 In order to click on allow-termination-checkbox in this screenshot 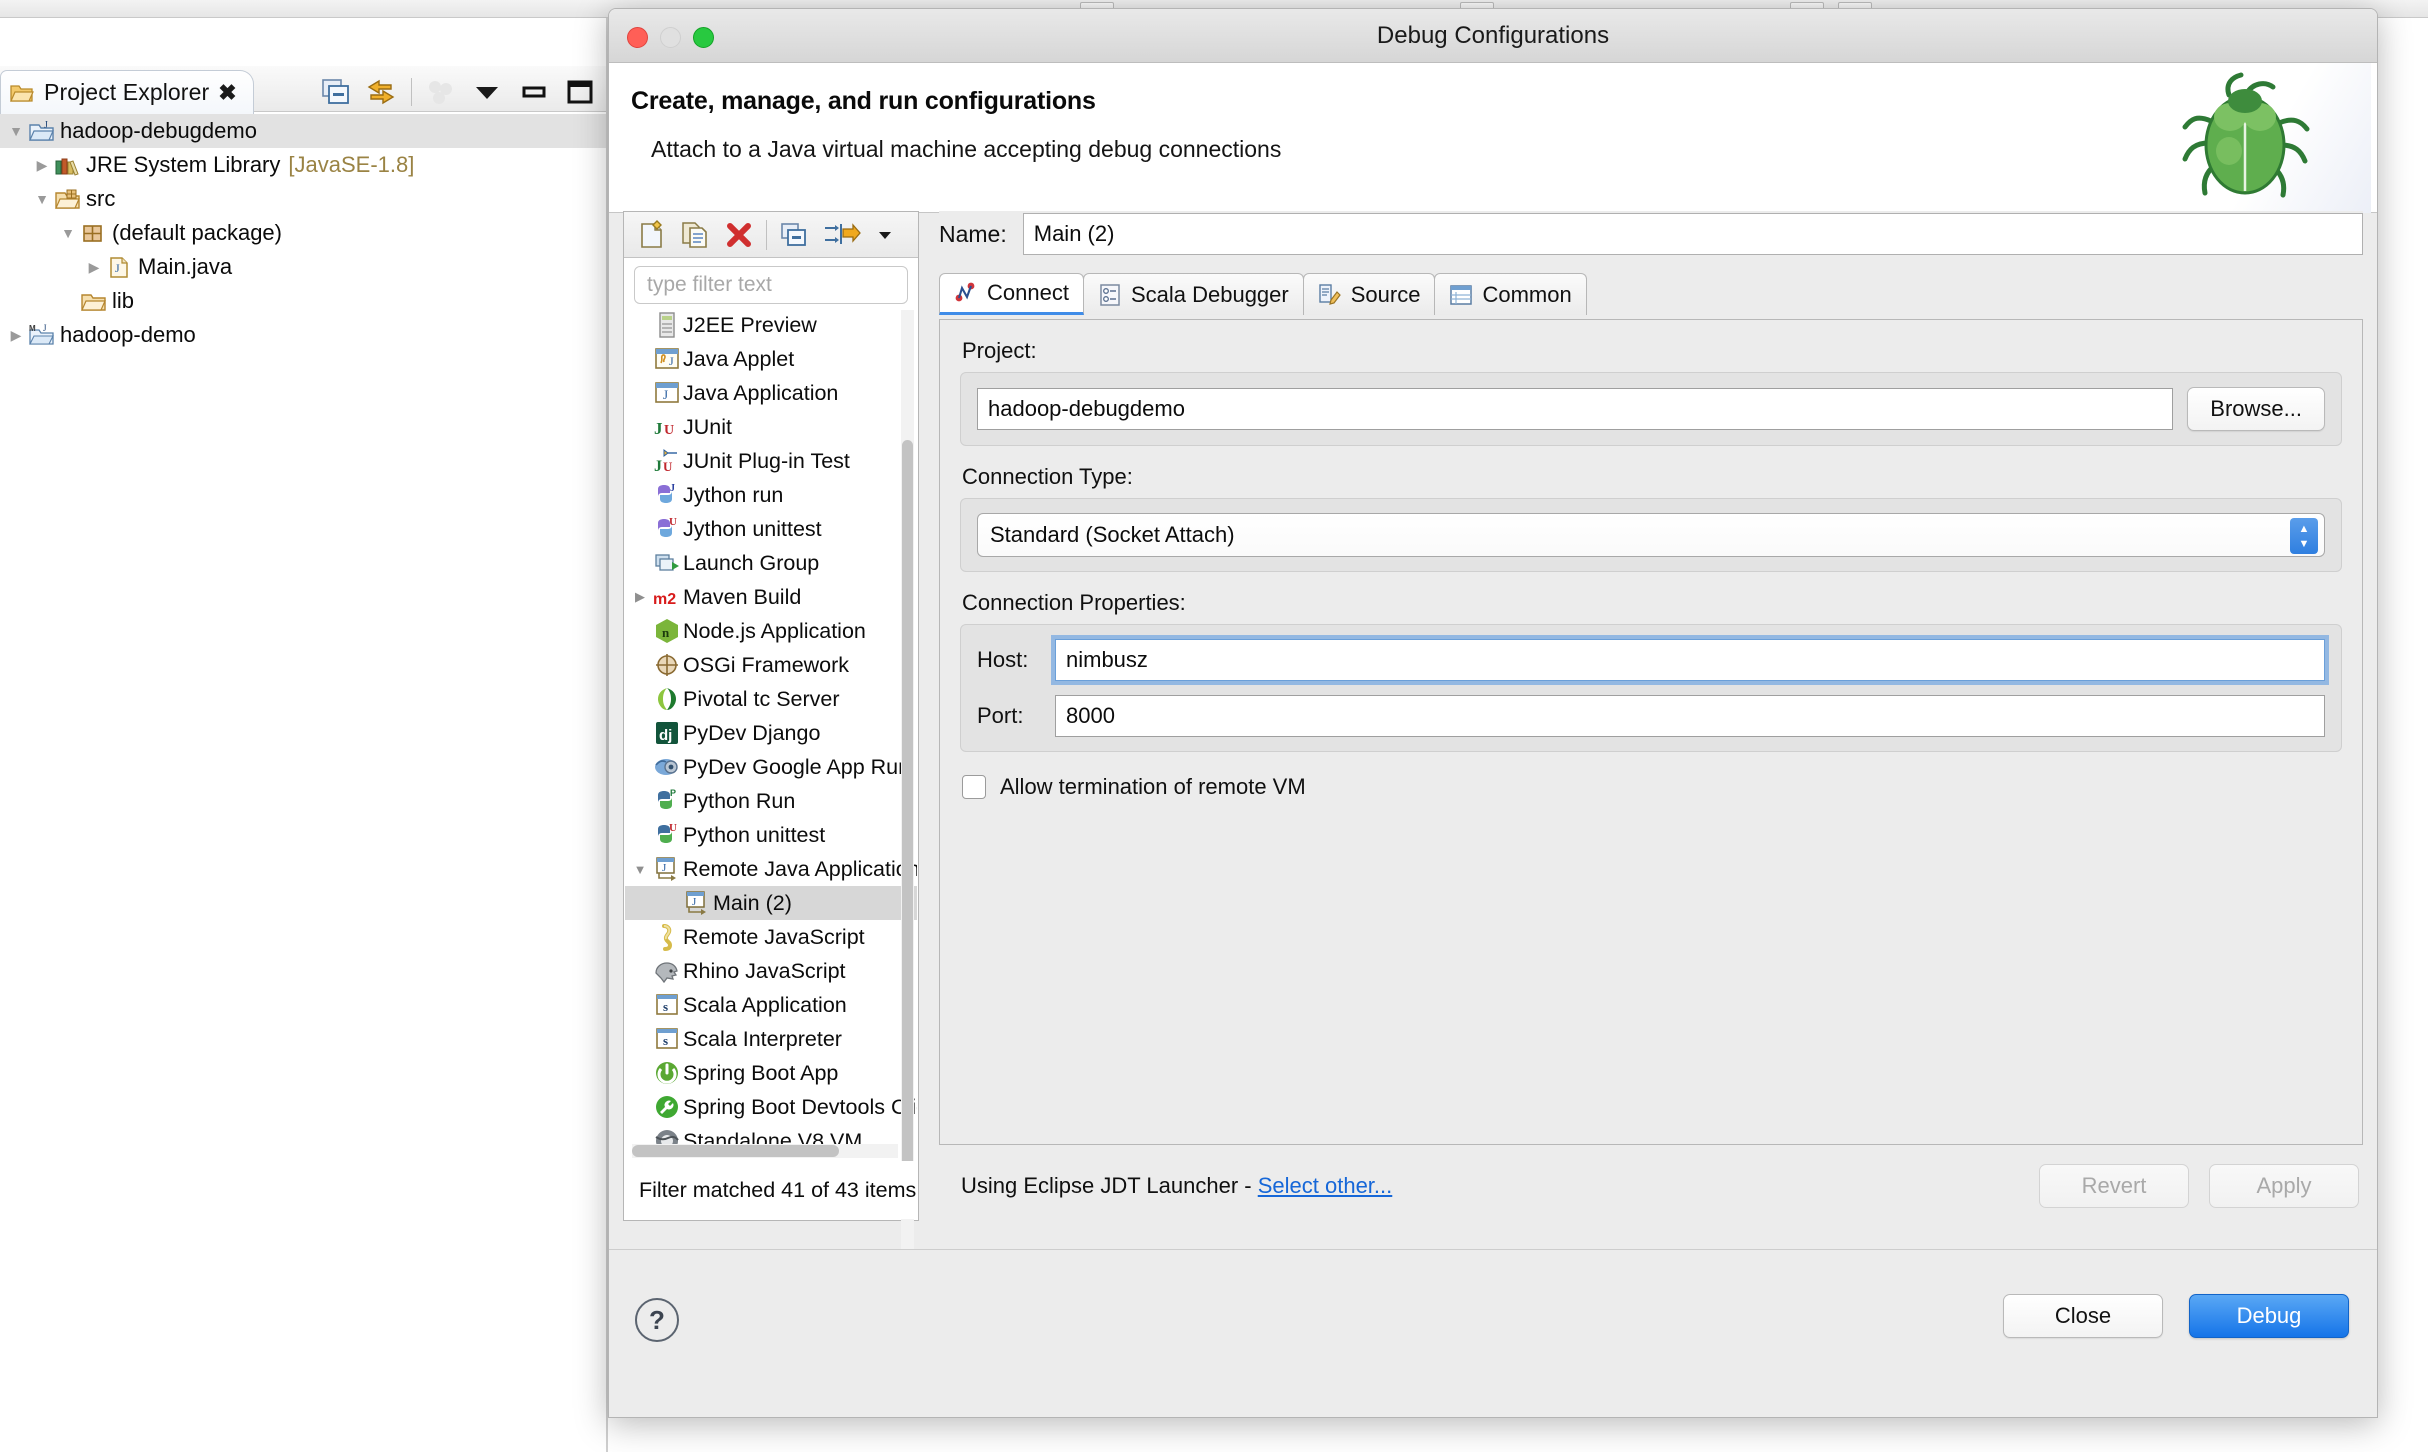, I will do `click(974, 787)`.